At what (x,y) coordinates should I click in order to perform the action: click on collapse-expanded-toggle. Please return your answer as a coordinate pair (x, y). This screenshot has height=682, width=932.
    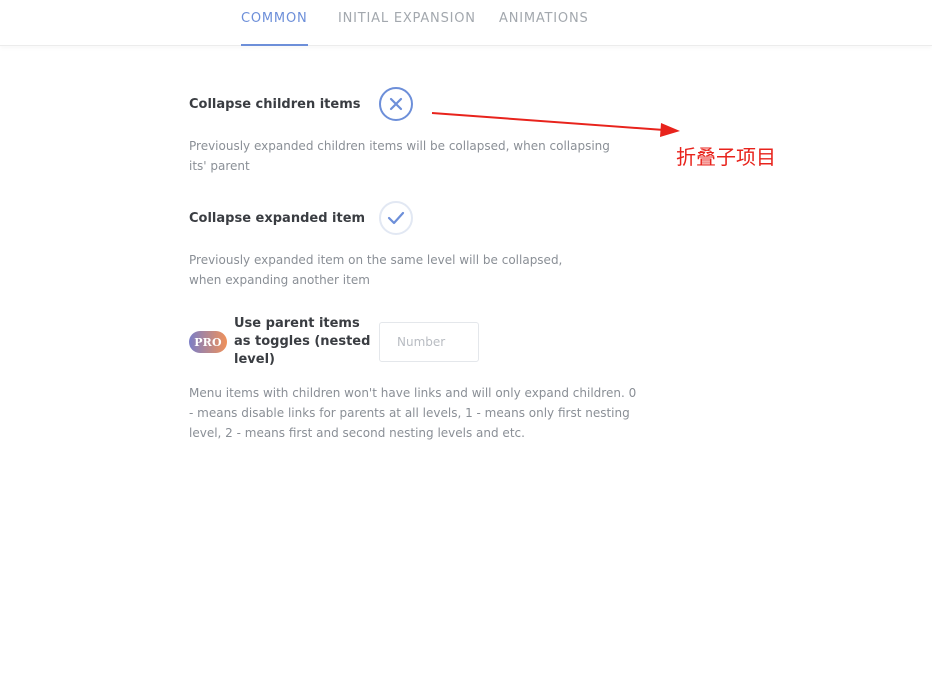
    Looking at the image, I should click on (396, 218).